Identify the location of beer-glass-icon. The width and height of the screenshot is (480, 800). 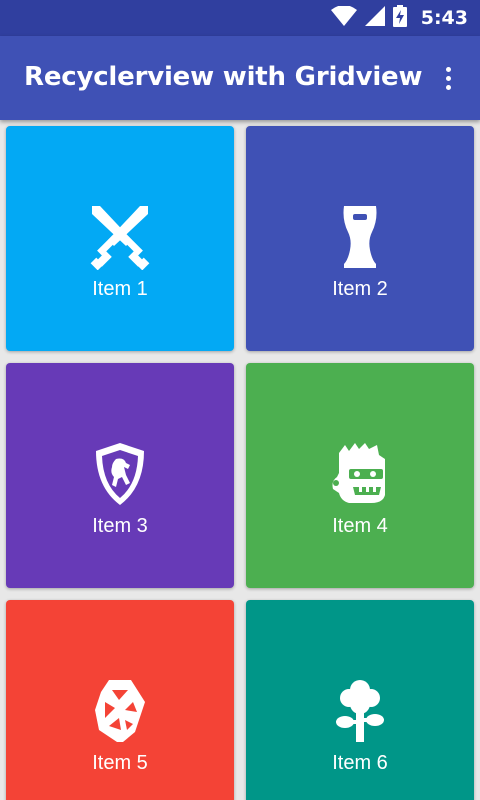
(360, 237).